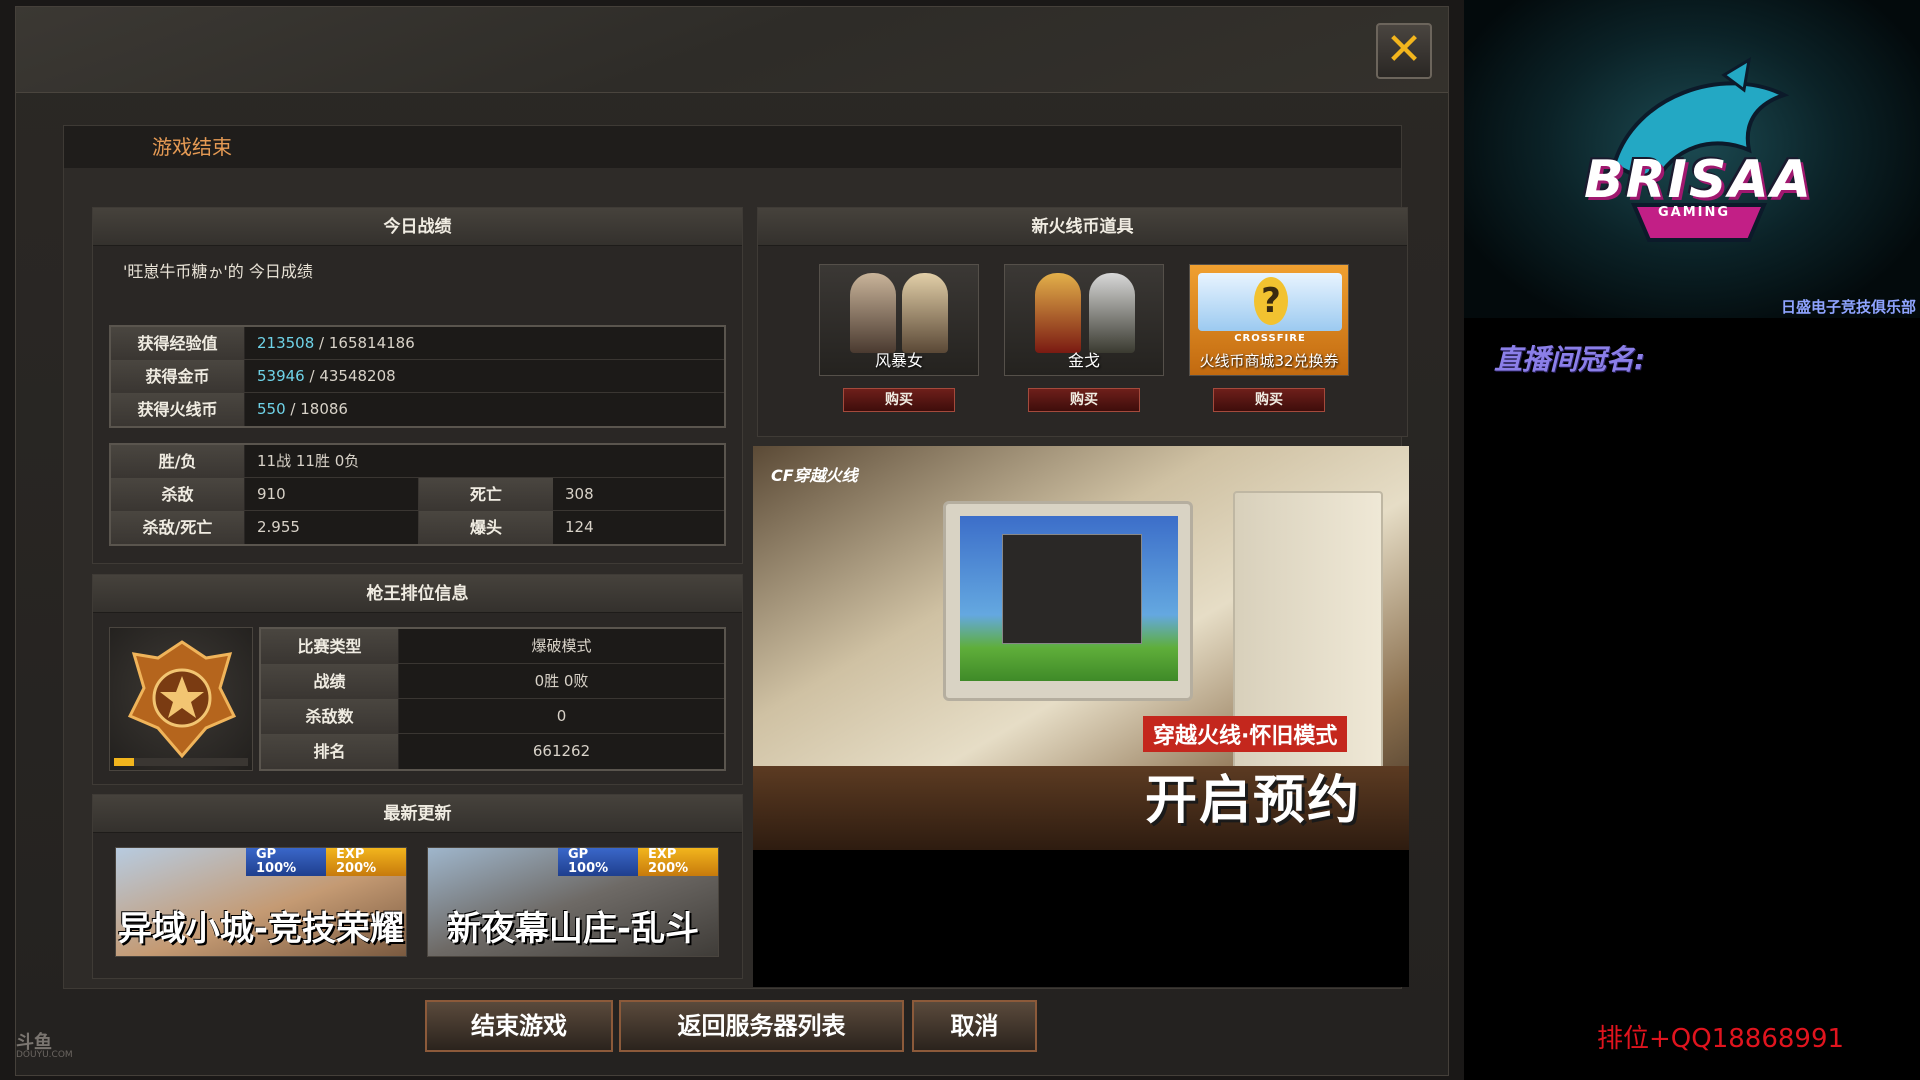 This screenshot has height=1080, width=1920. What do you see at coordinates (332, 494) in the screenshot?
I see `kills-value: 910` at bounding box center [332, 494].